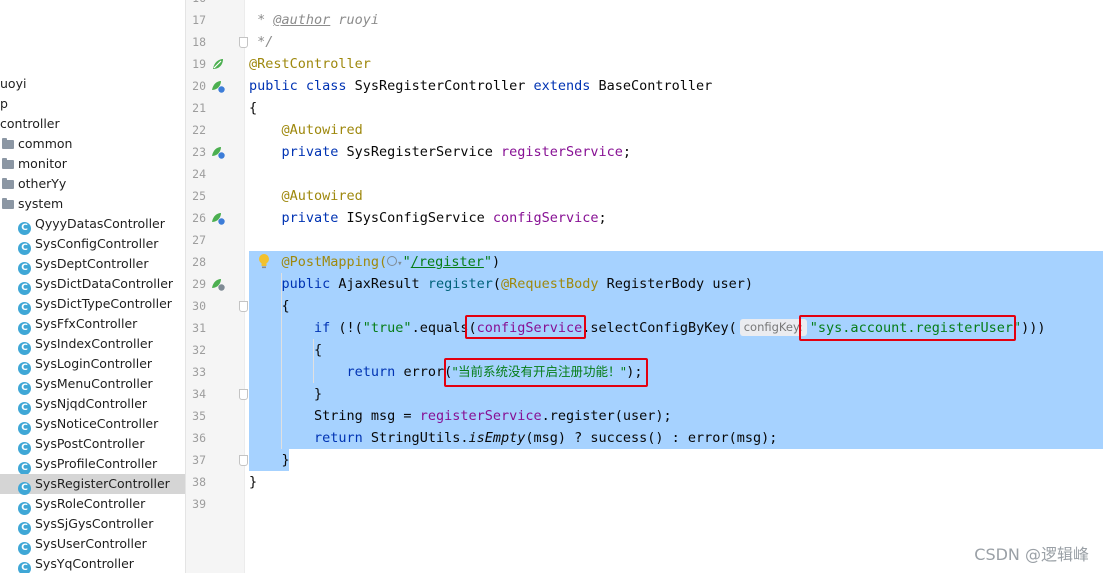  Describe the element at coordinates (81, 504) in the screenshot. I see `tree-file: C SysRoleController` at that location.